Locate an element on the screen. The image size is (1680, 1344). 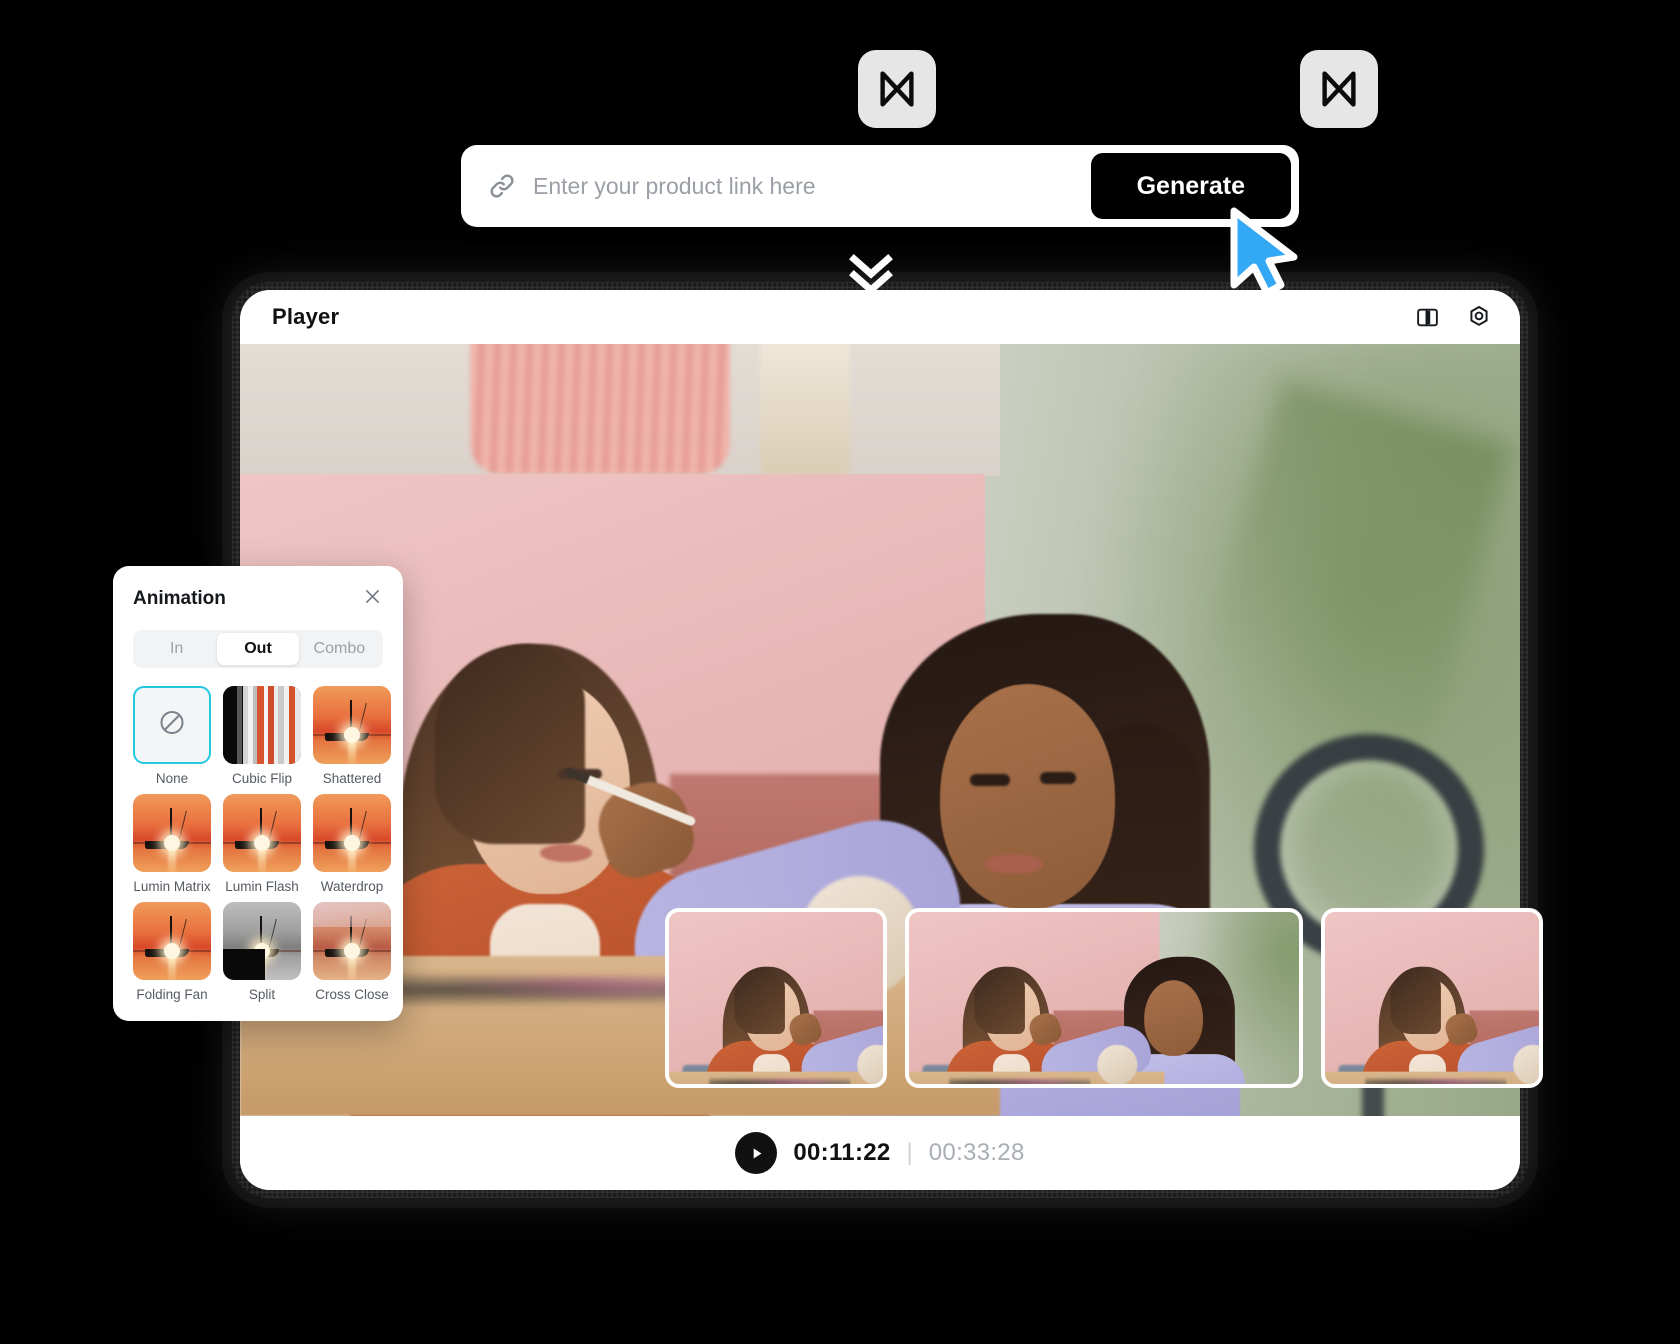
current-time: 00:11:22 is located at coordinates (842, 1152).